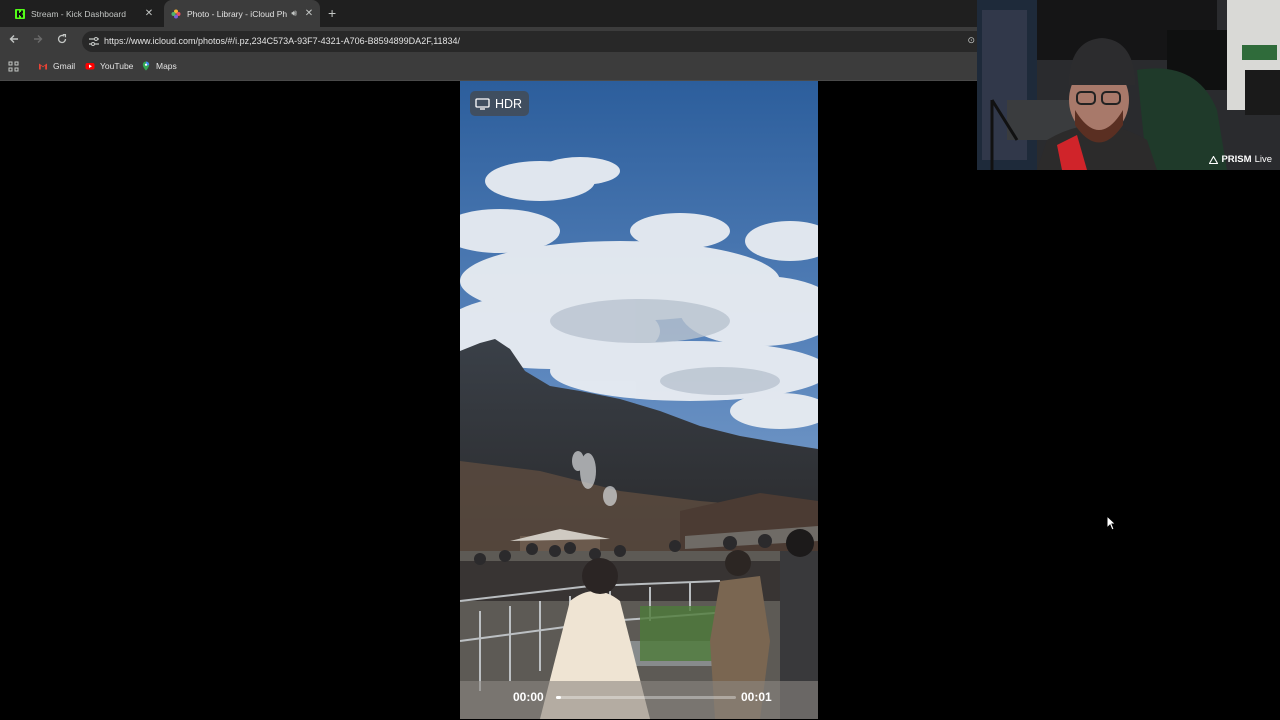 The width and height of the screenshot is (1280, 720). I want to click on reload-icon, so click(62, 38).